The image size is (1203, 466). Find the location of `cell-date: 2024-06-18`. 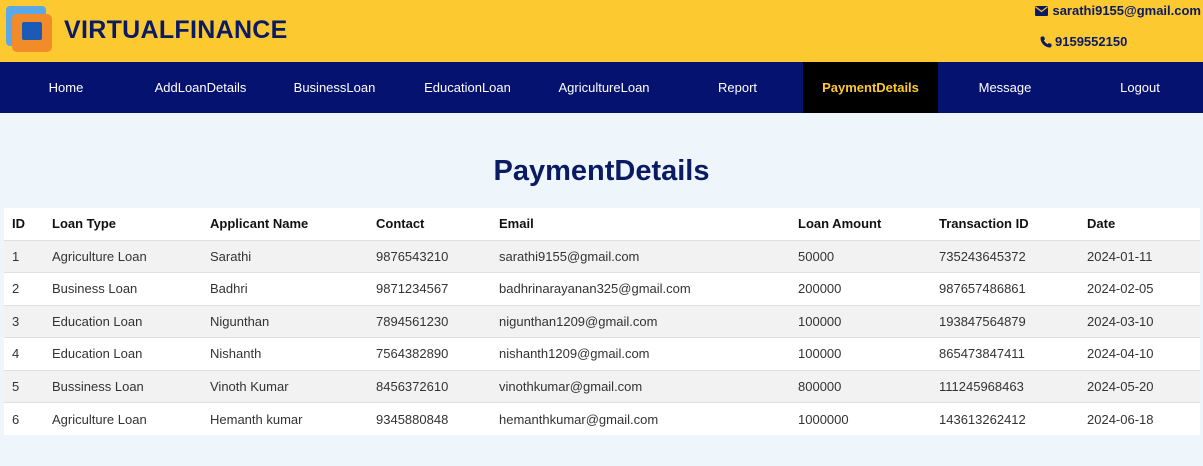

cell-date: 2024-06-18 is located at coordinates (1139, 418).